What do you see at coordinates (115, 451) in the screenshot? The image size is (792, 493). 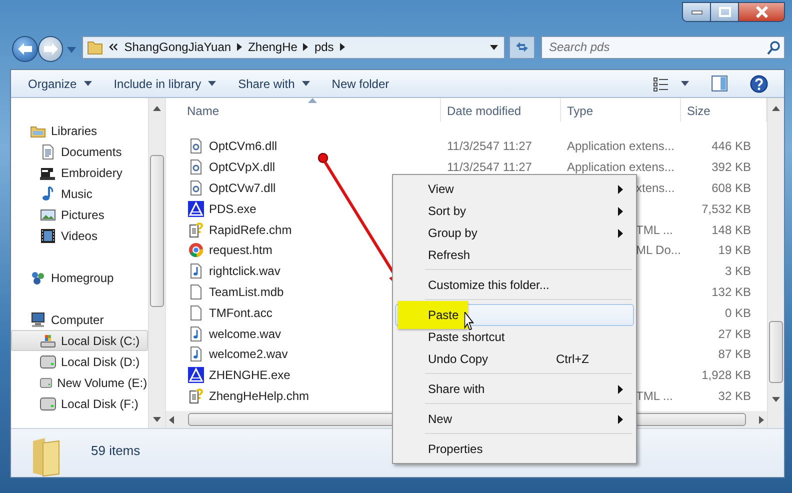 I see `item-count: 59 items` at bounding box center [115, 451].